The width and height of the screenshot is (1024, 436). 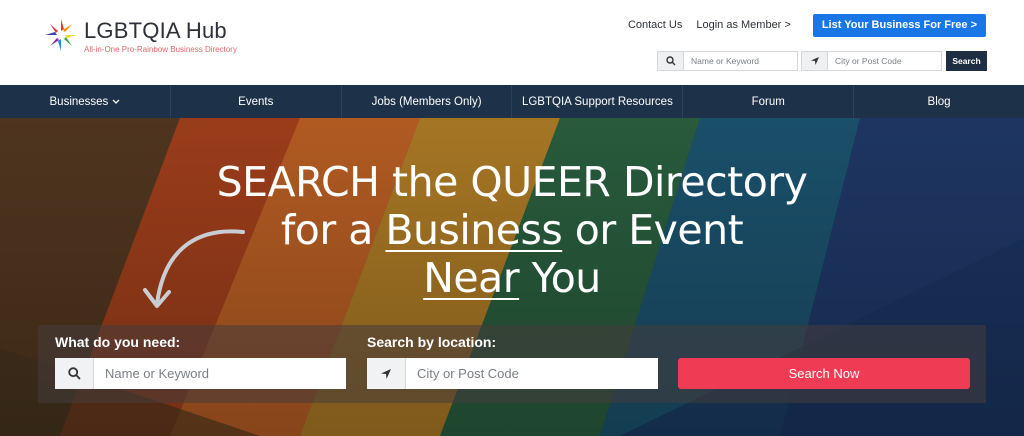 I want to click on keyword-input: Name or Keyword, so click(x=220, y=373).